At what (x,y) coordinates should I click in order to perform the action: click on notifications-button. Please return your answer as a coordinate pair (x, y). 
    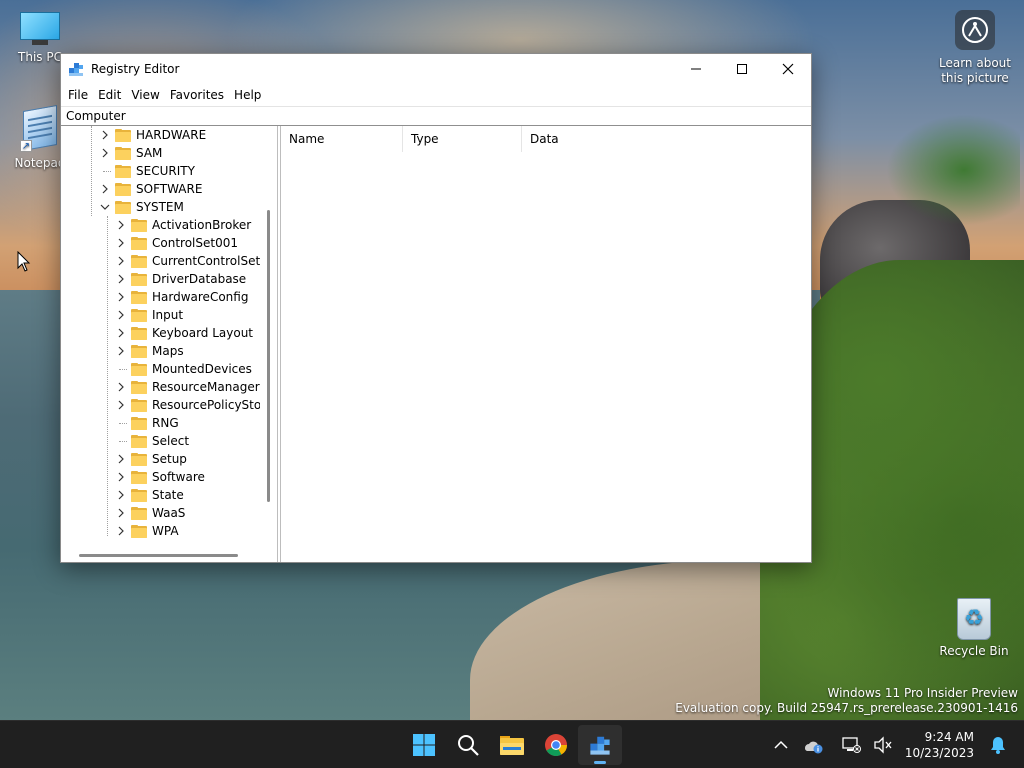
    Looking at the image, I should click on (998, 745).